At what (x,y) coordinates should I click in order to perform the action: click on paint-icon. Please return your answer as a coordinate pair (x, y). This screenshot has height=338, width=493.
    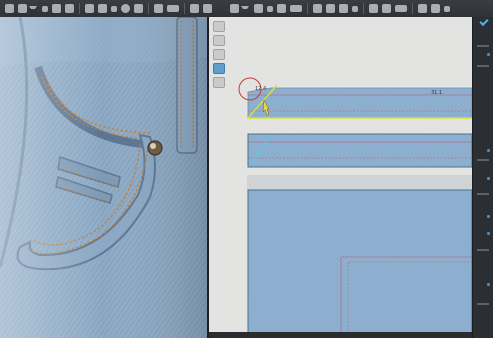
    Looking at the image, I should click on (102, 8).